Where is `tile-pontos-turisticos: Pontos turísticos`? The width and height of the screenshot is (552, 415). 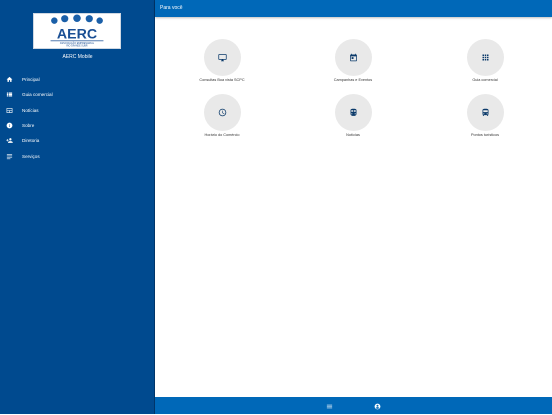
tile-pontos-turisticos: Pontos turísticos is located at coordinates (485, 115).